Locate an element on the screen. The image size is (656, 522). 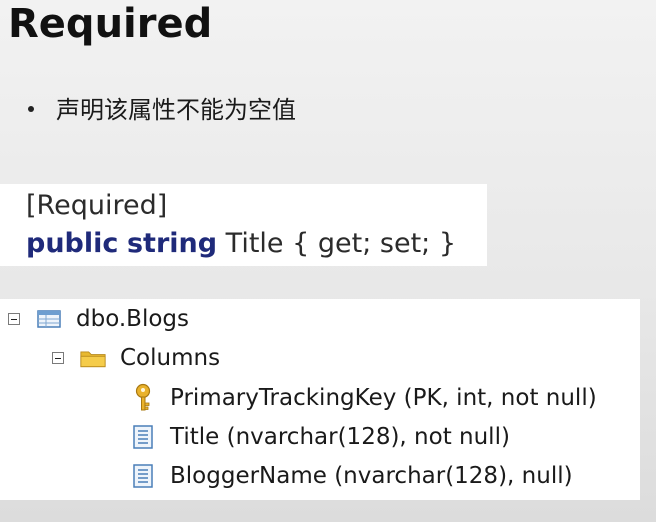
tree-node-columns-folder: Columns is located at coordinates (136, 358).